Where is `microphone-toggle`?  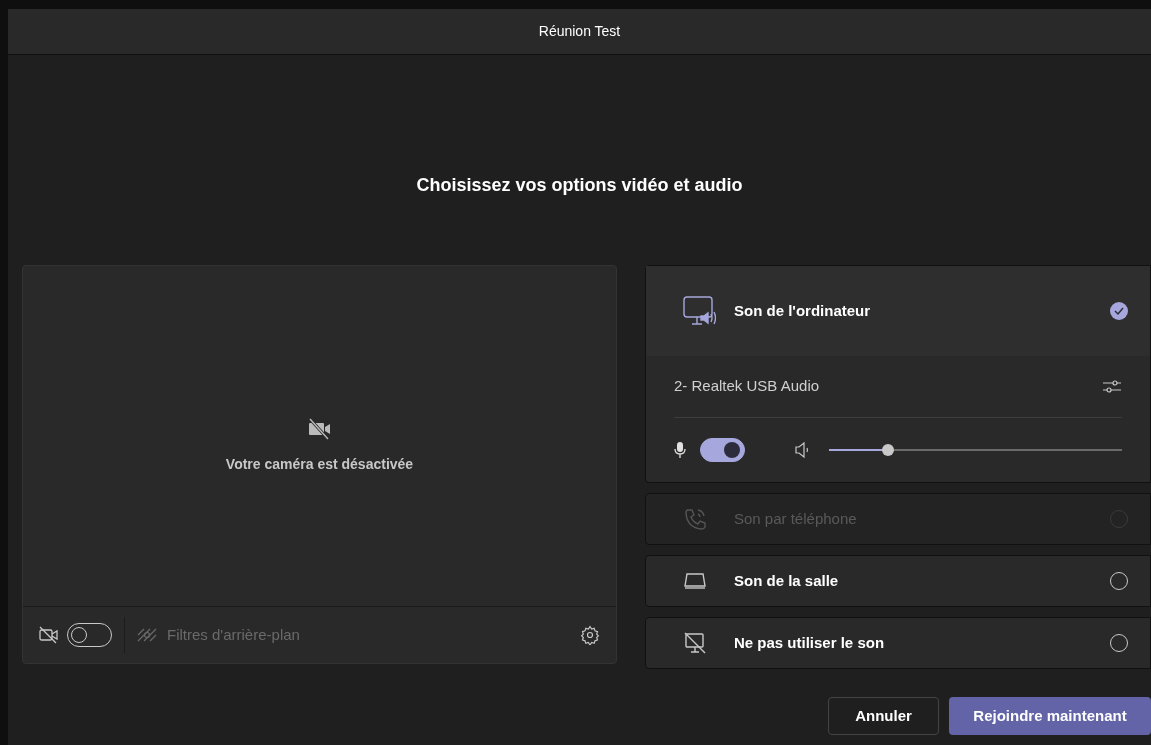 microphone-toggle is located at coordinates (722, 450).